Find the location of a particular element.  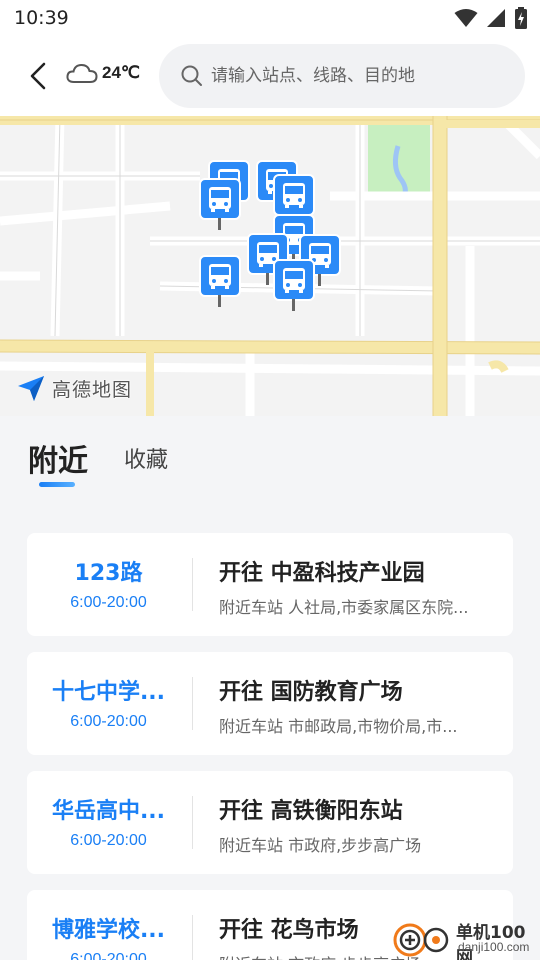

route-info: 博雅学校... 6:00-20:00 is located at coordinates (108, 925).